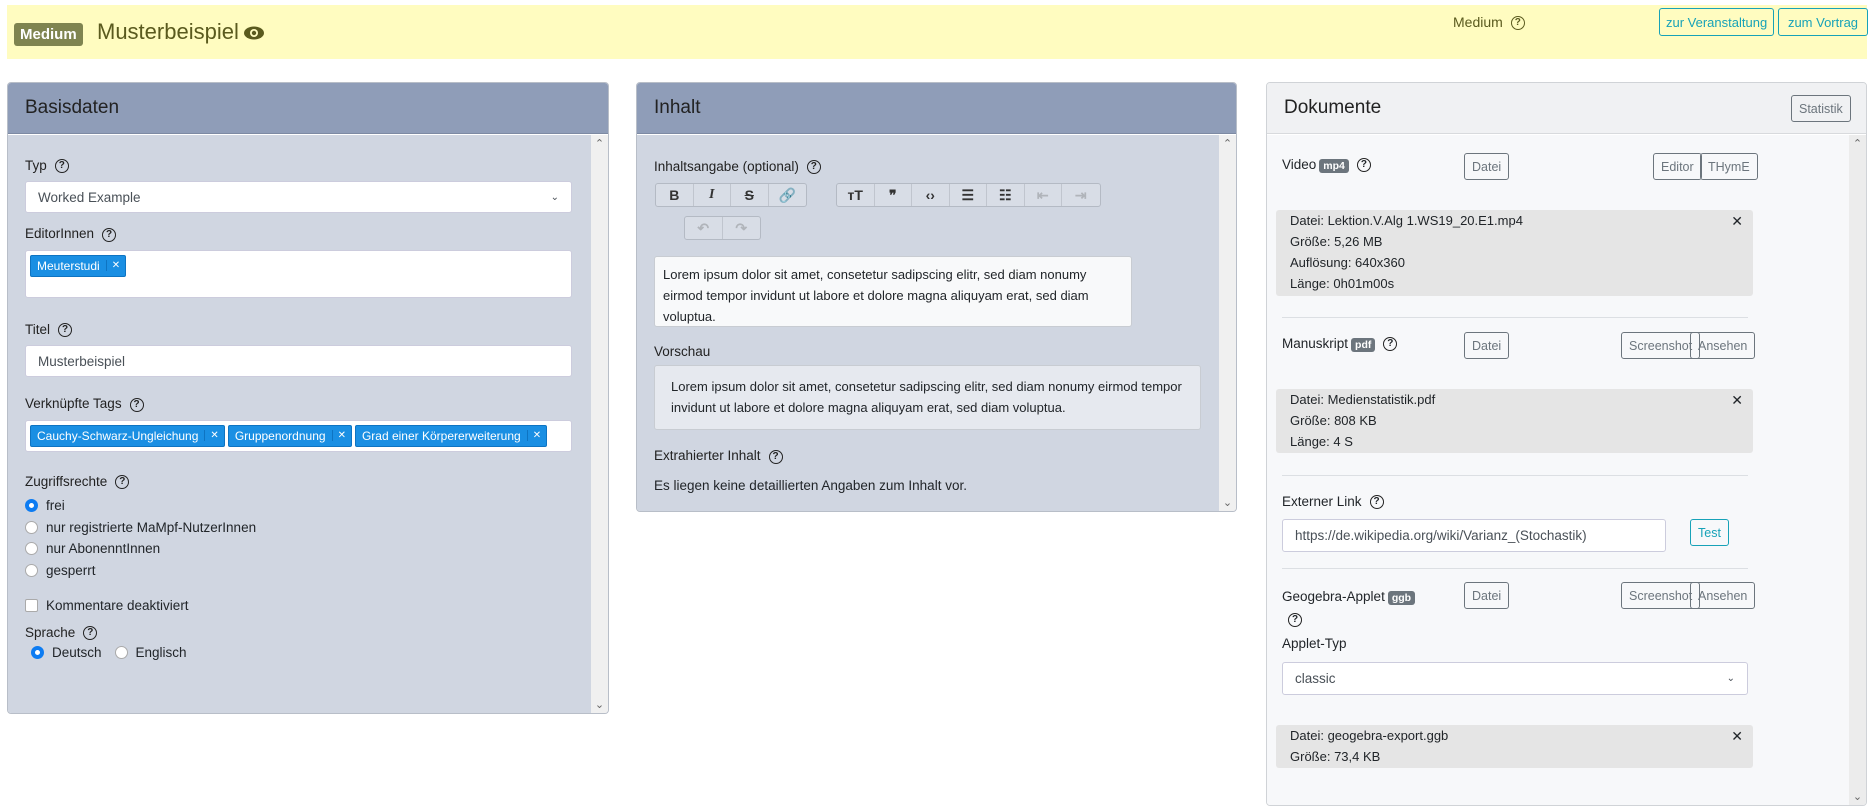 The width and height of the screenshot is (1874, 812). I want to click on bold-icon: B, so click(675, 195).